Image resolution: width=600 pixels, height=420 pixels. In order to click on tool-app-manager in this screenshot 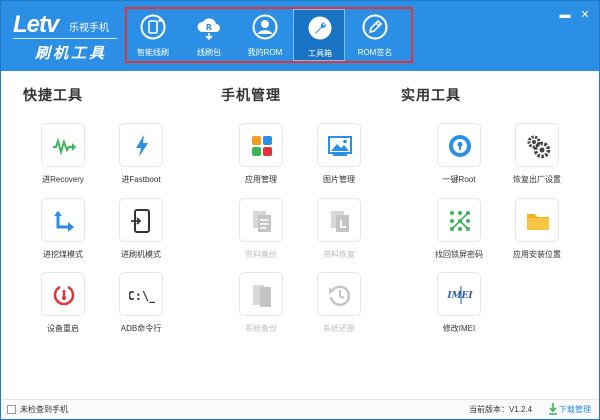, I will do `click(261, 145)`.